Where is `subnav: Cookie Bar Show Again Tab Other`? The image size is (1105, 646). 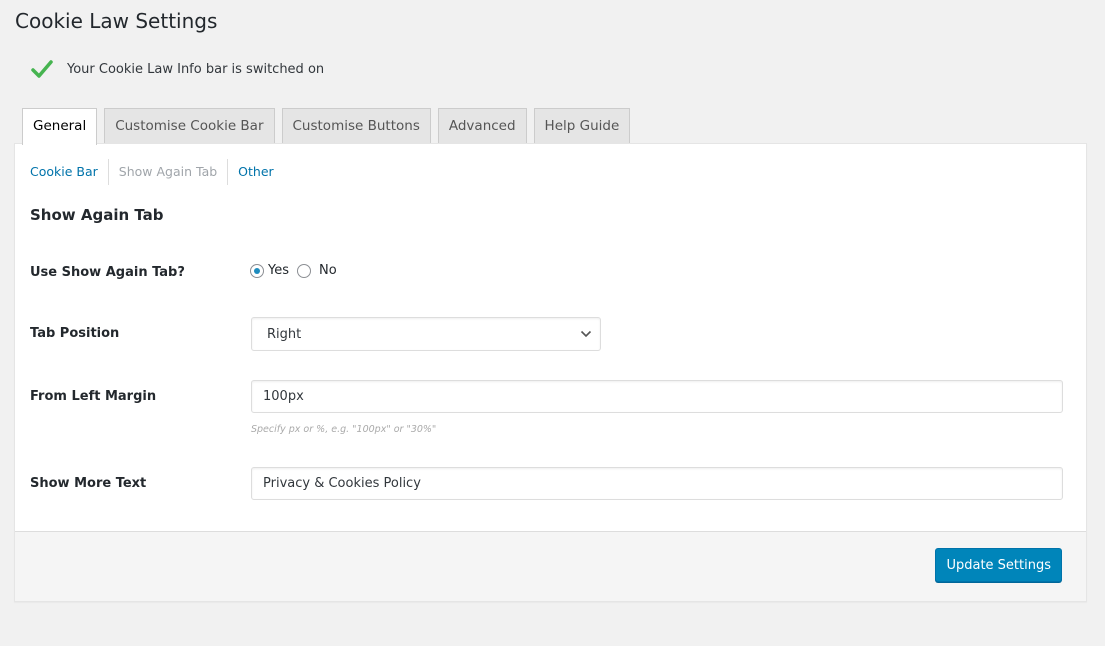
subnav: Cookie Bar Show Again Tab Other is located at coordinates (157, 172).